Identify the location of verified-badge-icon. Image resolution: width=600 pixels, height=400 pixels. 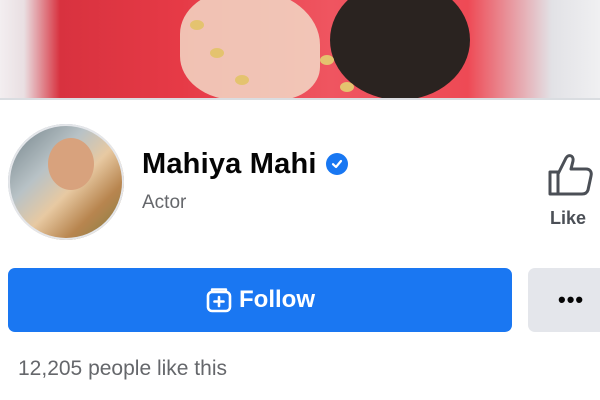
(336, 164).